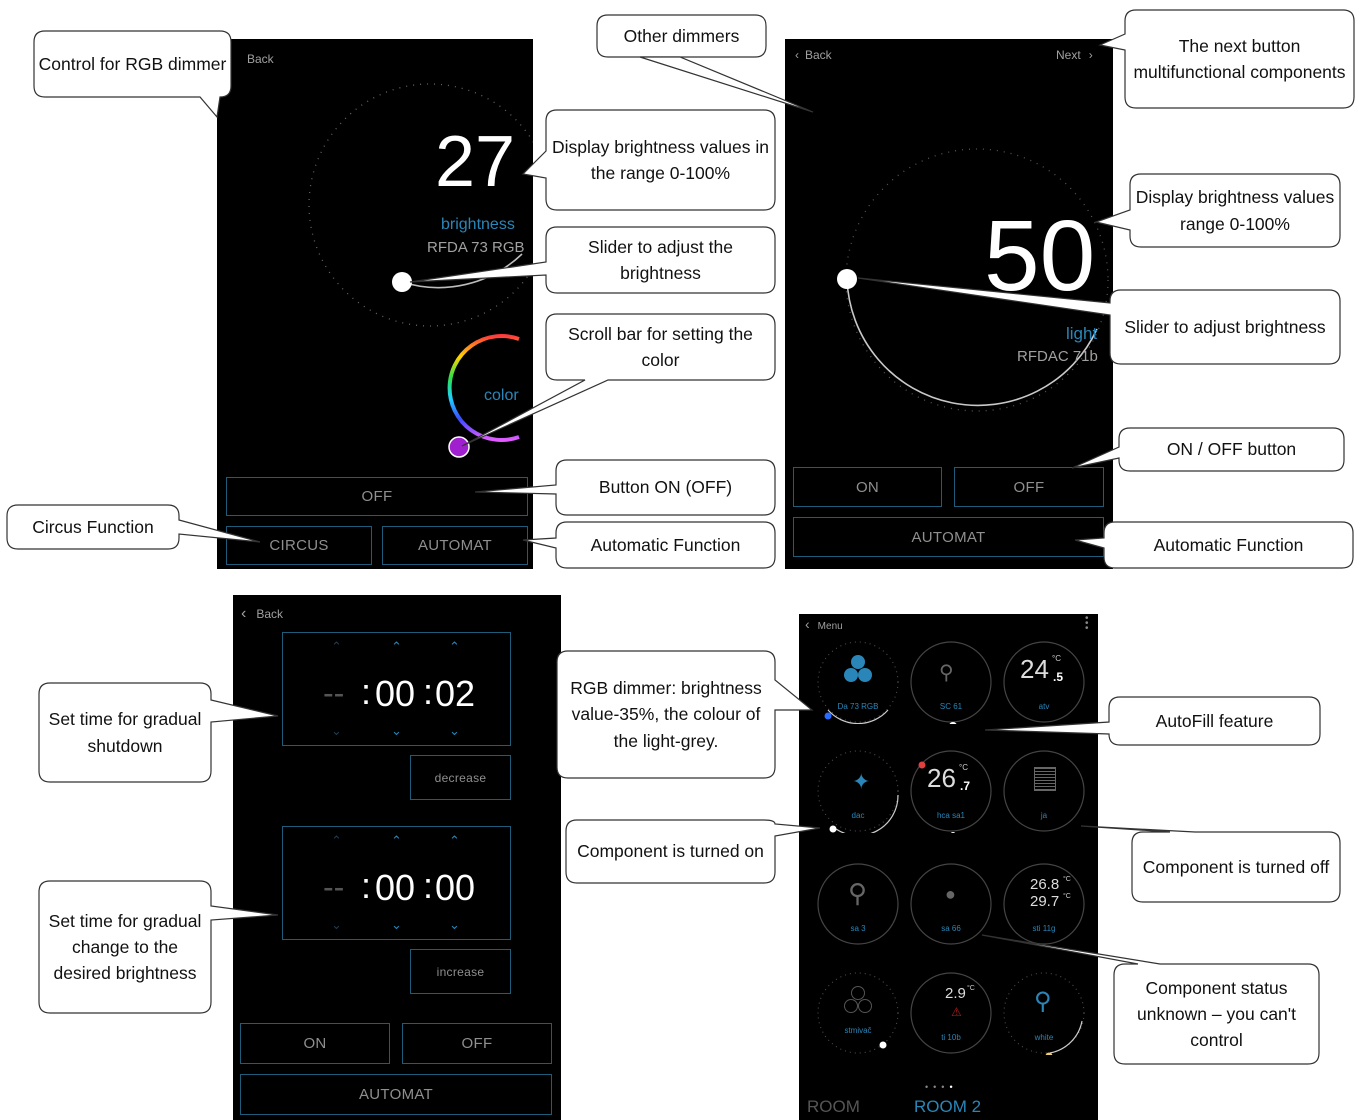 The height and width of the screenshot is (1120, 1359). I want to click on light-value: 50, so click(1040, 256).